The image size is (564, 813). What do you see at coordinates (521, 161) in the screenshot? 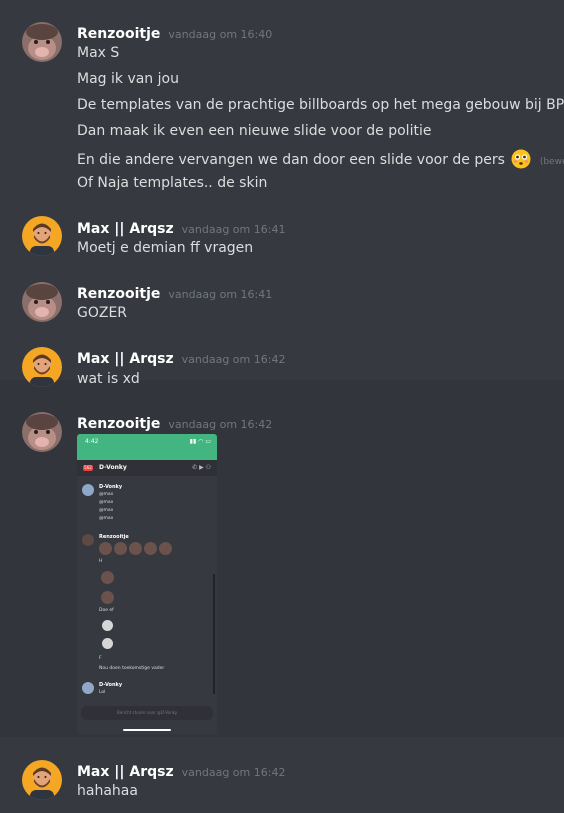
I see `flushed-face-emoji` at bounding box center [521, 161].